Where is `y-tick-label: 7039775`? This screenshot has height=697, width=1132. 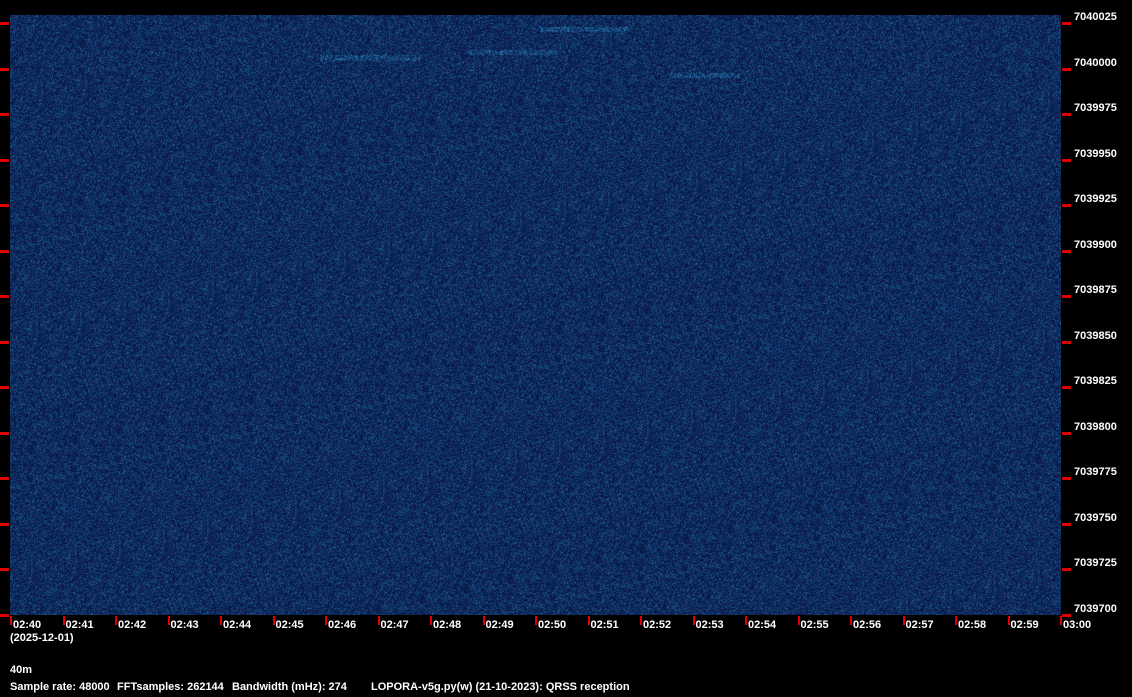 y-tick-label: 7039775 is located at coordinates (1095, 472).